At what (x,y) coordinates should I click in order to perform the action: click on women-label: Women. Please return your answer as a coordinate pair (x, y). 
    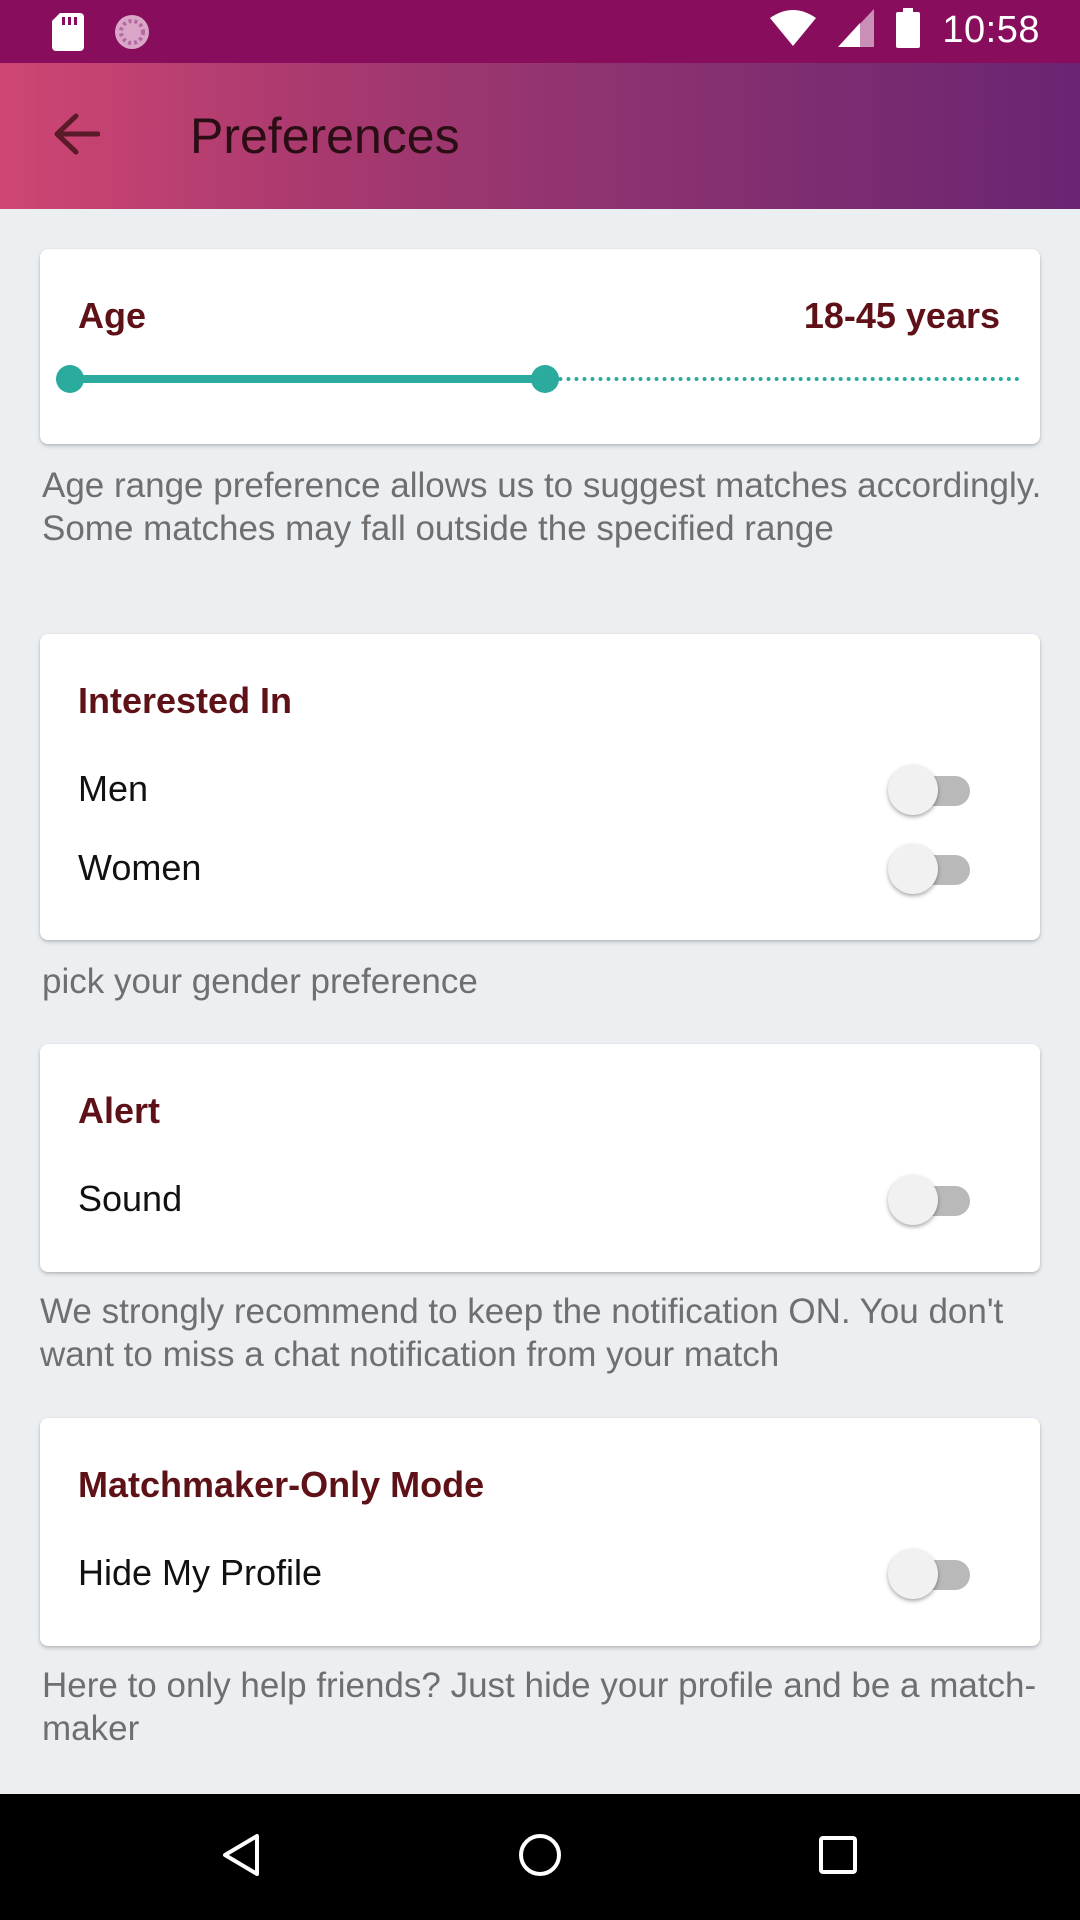
    Looking at the image, I should click on (140, 867).